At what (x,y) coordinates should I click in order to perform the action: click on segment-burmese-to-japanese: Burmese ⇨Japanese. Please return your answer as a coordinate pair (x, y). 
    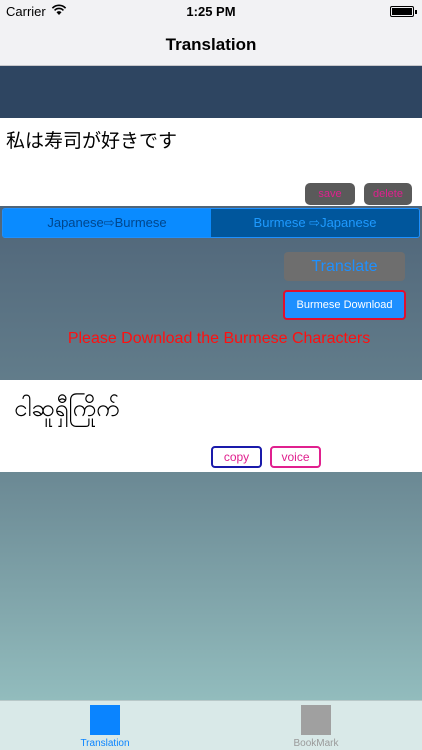
    Looking at the image, I should click on (315, 223).